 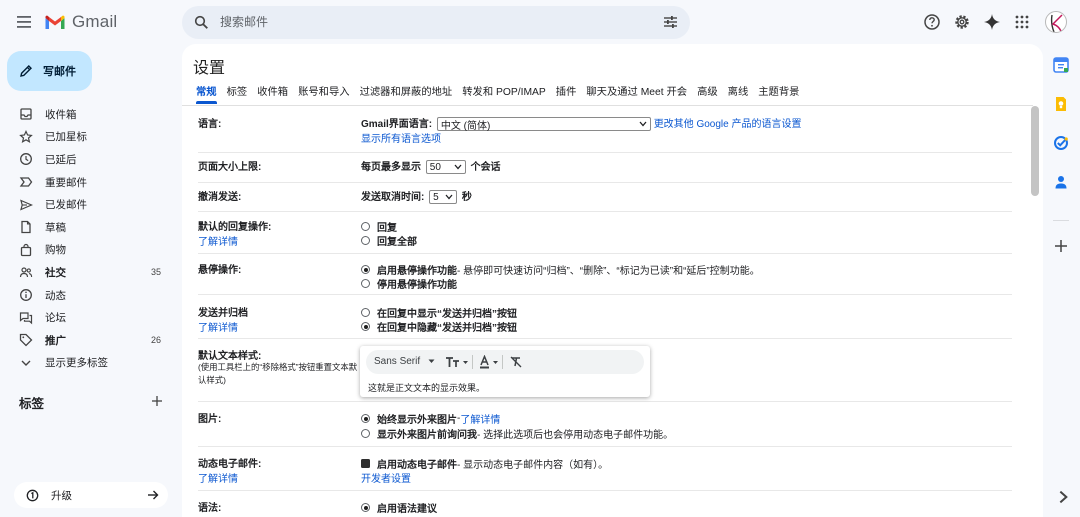 What do you see at coordinates (91, 495) in the screenshot?
I see `upgrade-button: 升级` at bounding box center [91, 495].